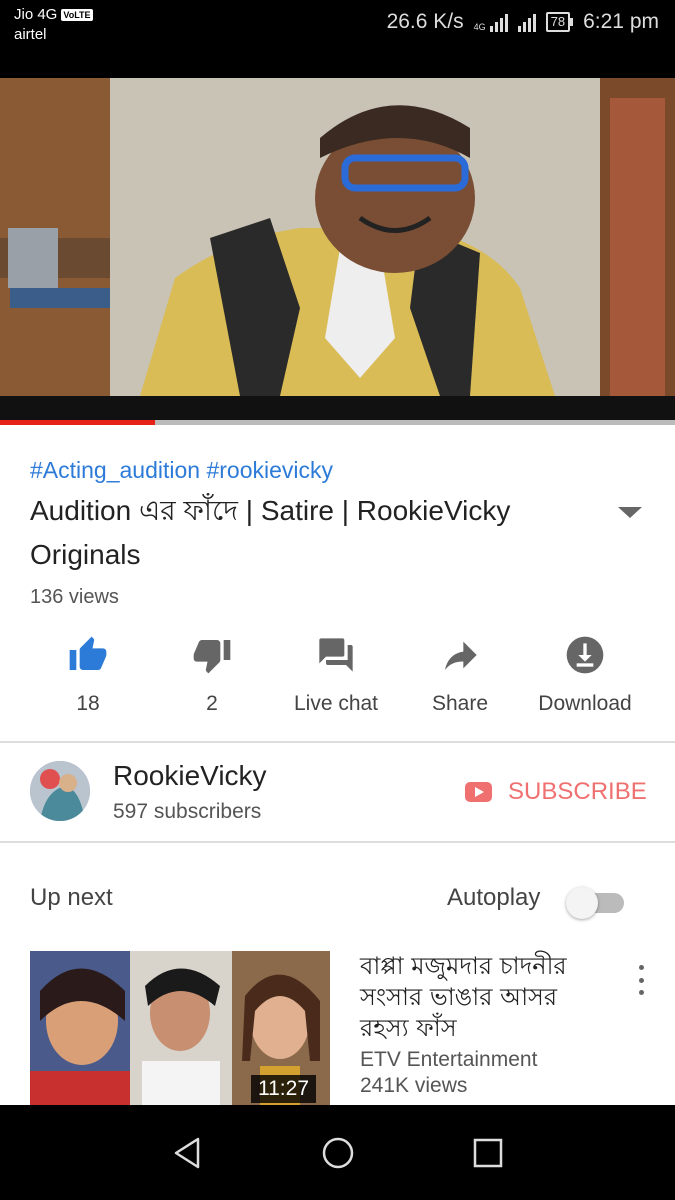 The height and width of the screenshot is (1200, 675). I want to click on clock: 6:21 pm, so click(621, 21).